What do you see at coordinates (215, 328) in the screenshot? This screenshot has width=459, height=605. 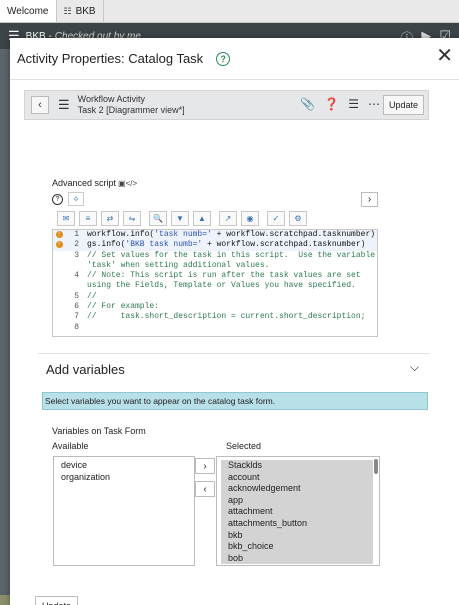 I see `code-line: 8` at bounding box center [215, 328].